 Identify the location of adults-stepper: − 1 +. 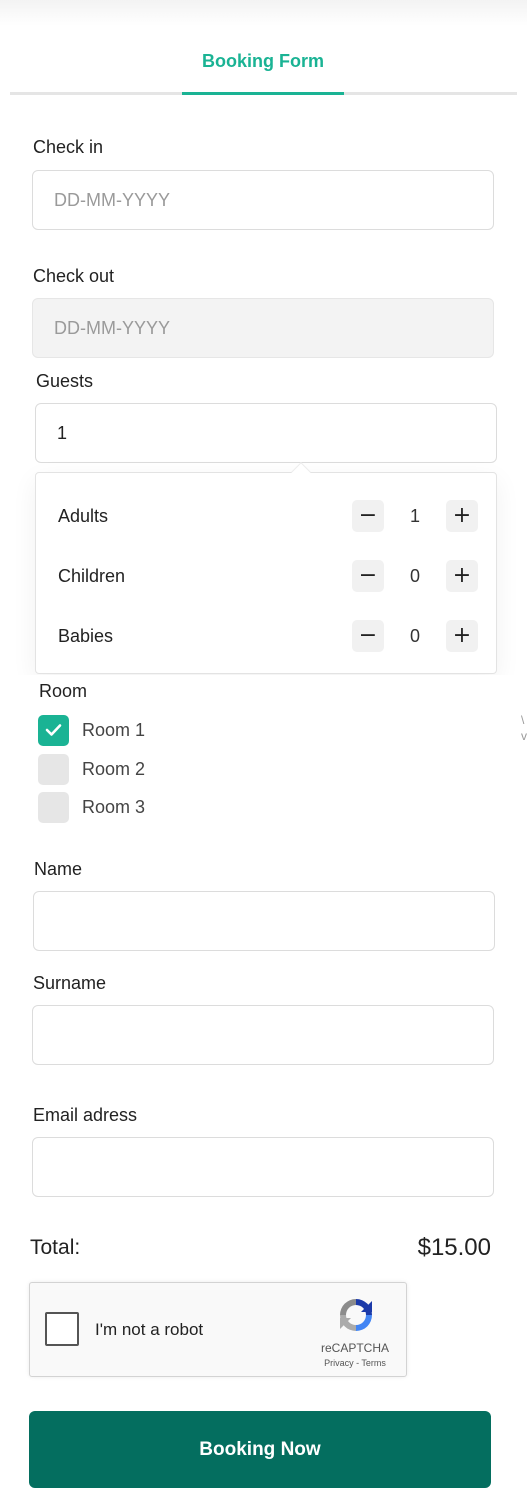
(415, 516).